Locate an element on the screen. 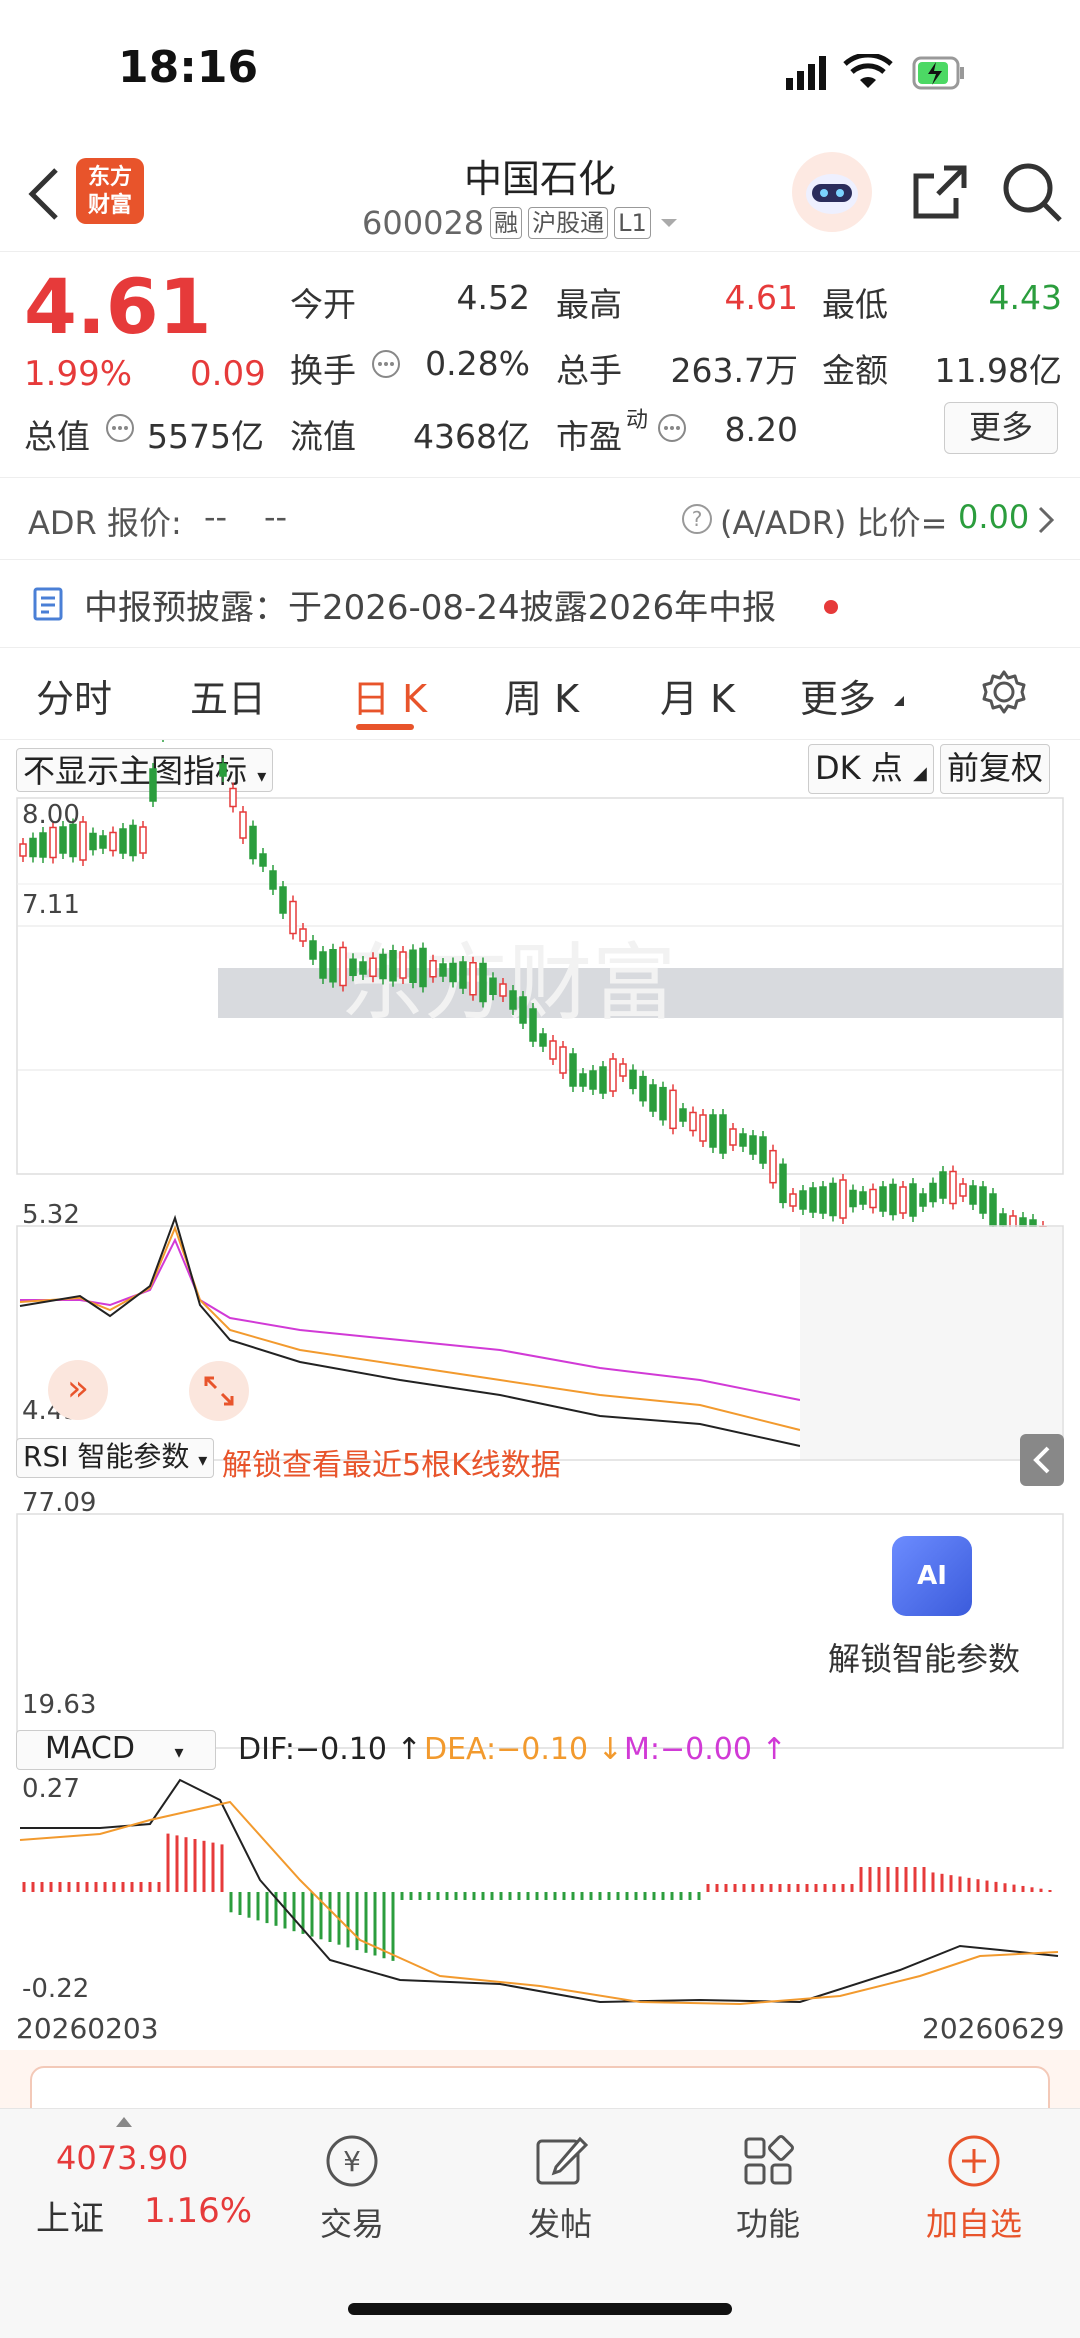 This screenshot has width=1080, height=2338. expand-left-button: » is located at coordinates (78, 1390).